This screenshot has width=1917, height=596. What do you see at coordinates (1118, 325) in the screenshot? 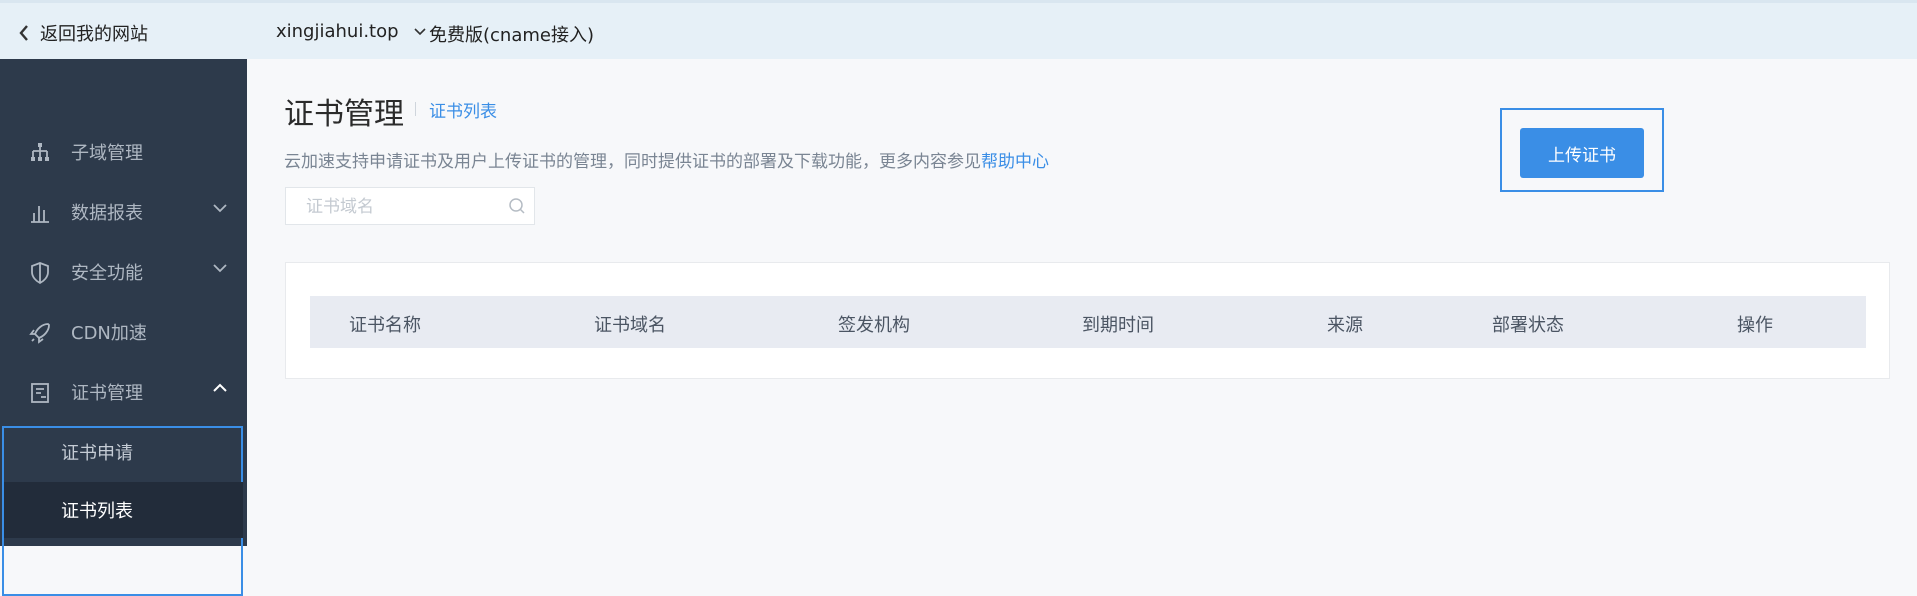
I see `column-header-expiry: 到期时间` at bounding box center [1118, 325].